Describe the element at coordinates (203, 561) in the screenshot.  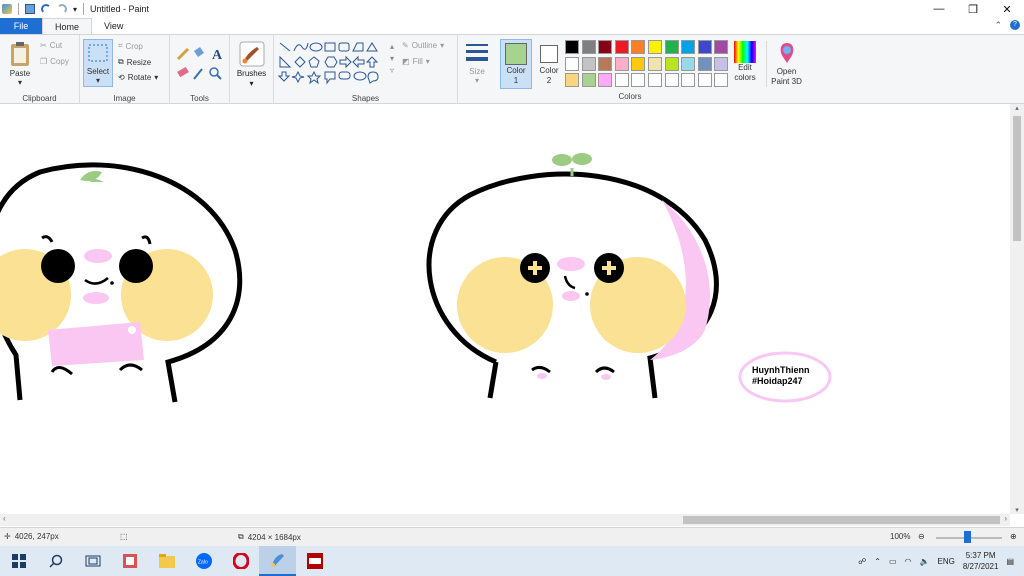
I see `zalo-icon: Zalo` at that location.